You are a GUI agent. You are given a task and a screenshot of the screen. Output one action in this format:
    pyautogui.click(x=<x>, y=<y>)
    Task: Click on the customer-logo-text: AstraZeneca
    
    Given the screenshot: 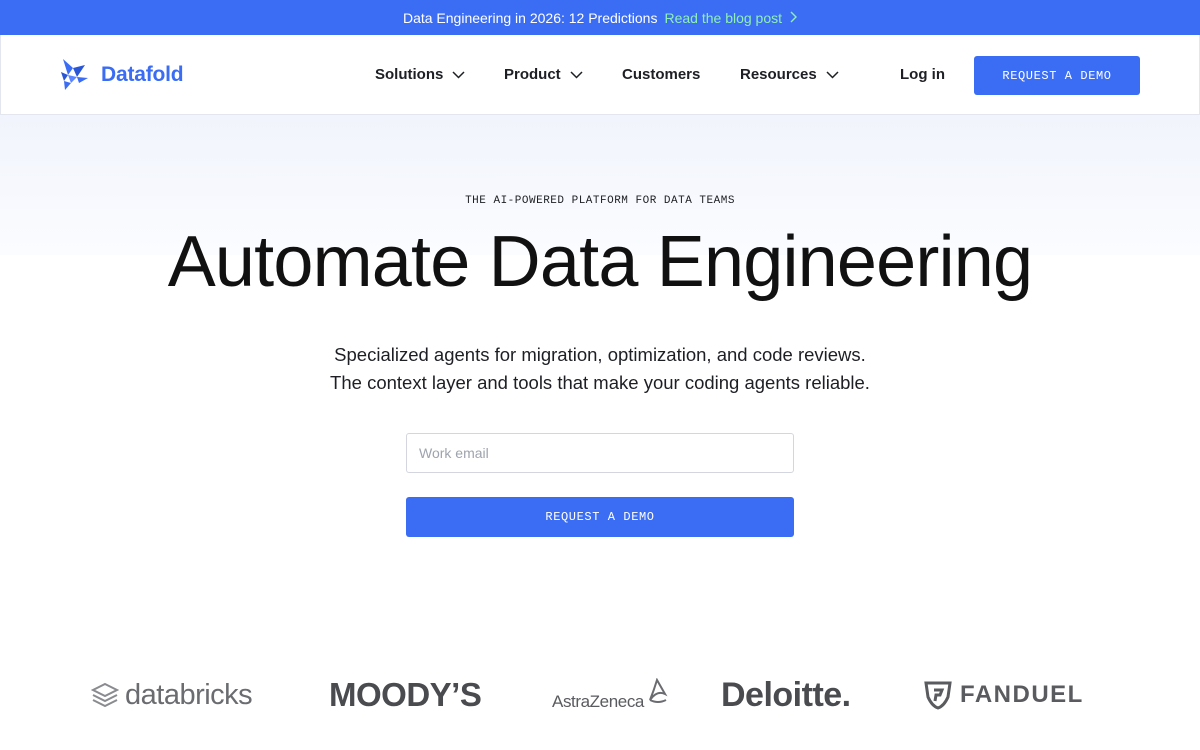 What is the action you would take?
    pyautogui.click(x=598, y=701)
    